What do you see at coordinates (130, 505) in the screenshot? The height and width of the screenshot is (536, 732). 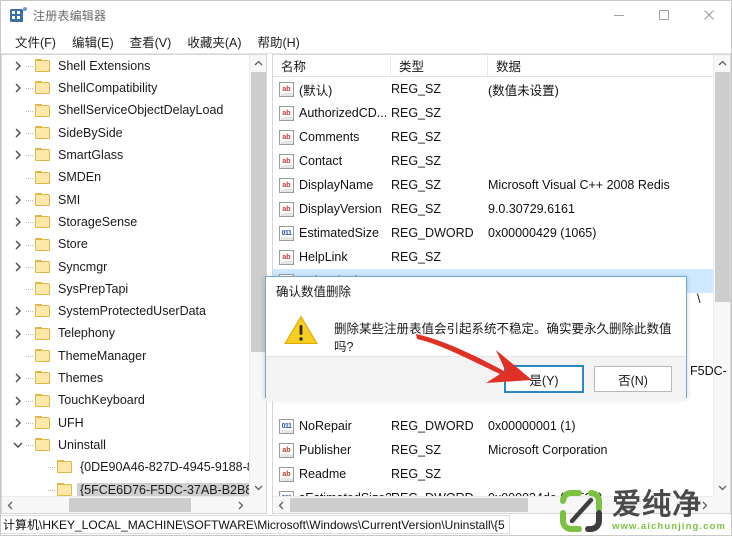 I see `tree-hscroll-thumb` at bounding box center [130, 505].